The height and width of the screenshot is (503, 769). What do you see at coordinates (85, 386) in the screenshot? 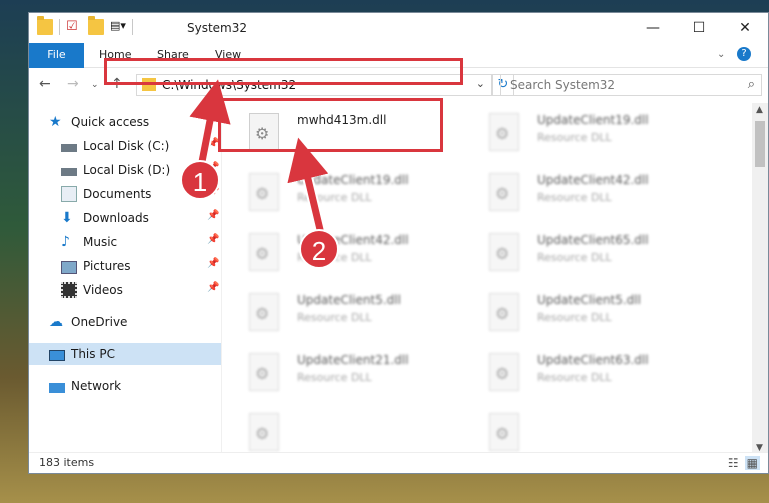
I see `sidebar-item-network: Network` at bounding box center [85, 386].